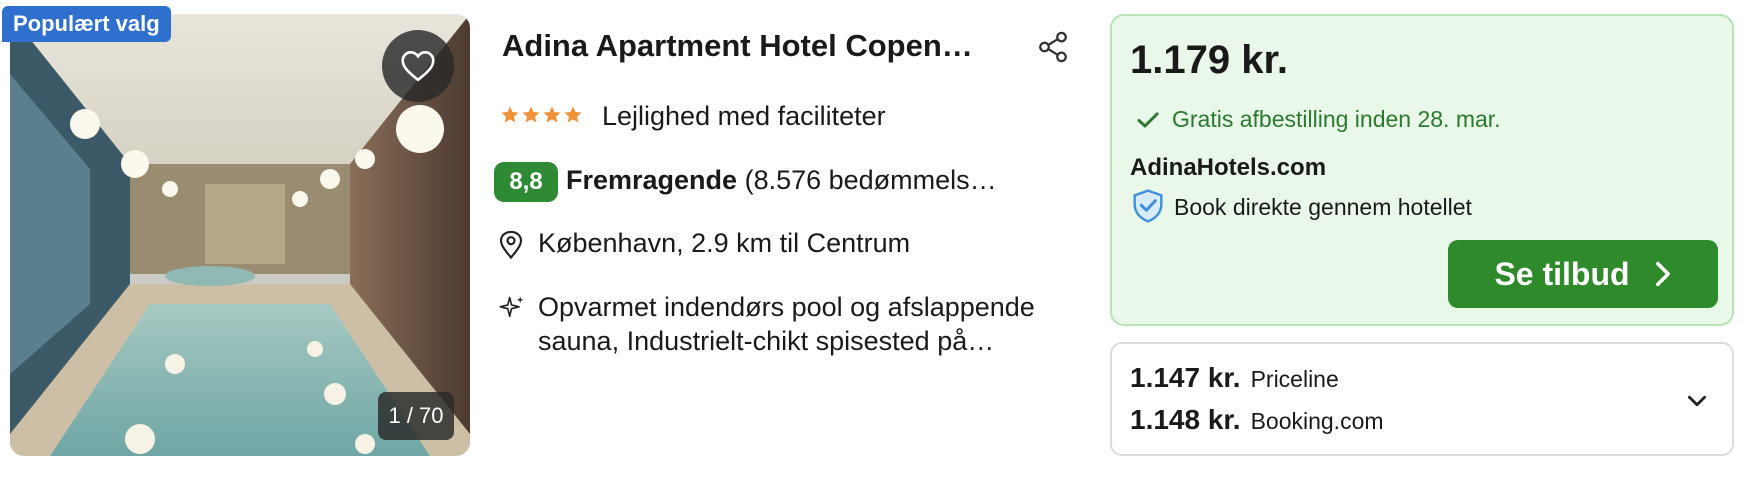 Image resolution: width=1750 pixels, height=480 pixels. What do you see at coordinates (724, 243) in the screenshot?
I see `location-text: København, 2.9 km til Centrum` at bounding box center [724, 243].